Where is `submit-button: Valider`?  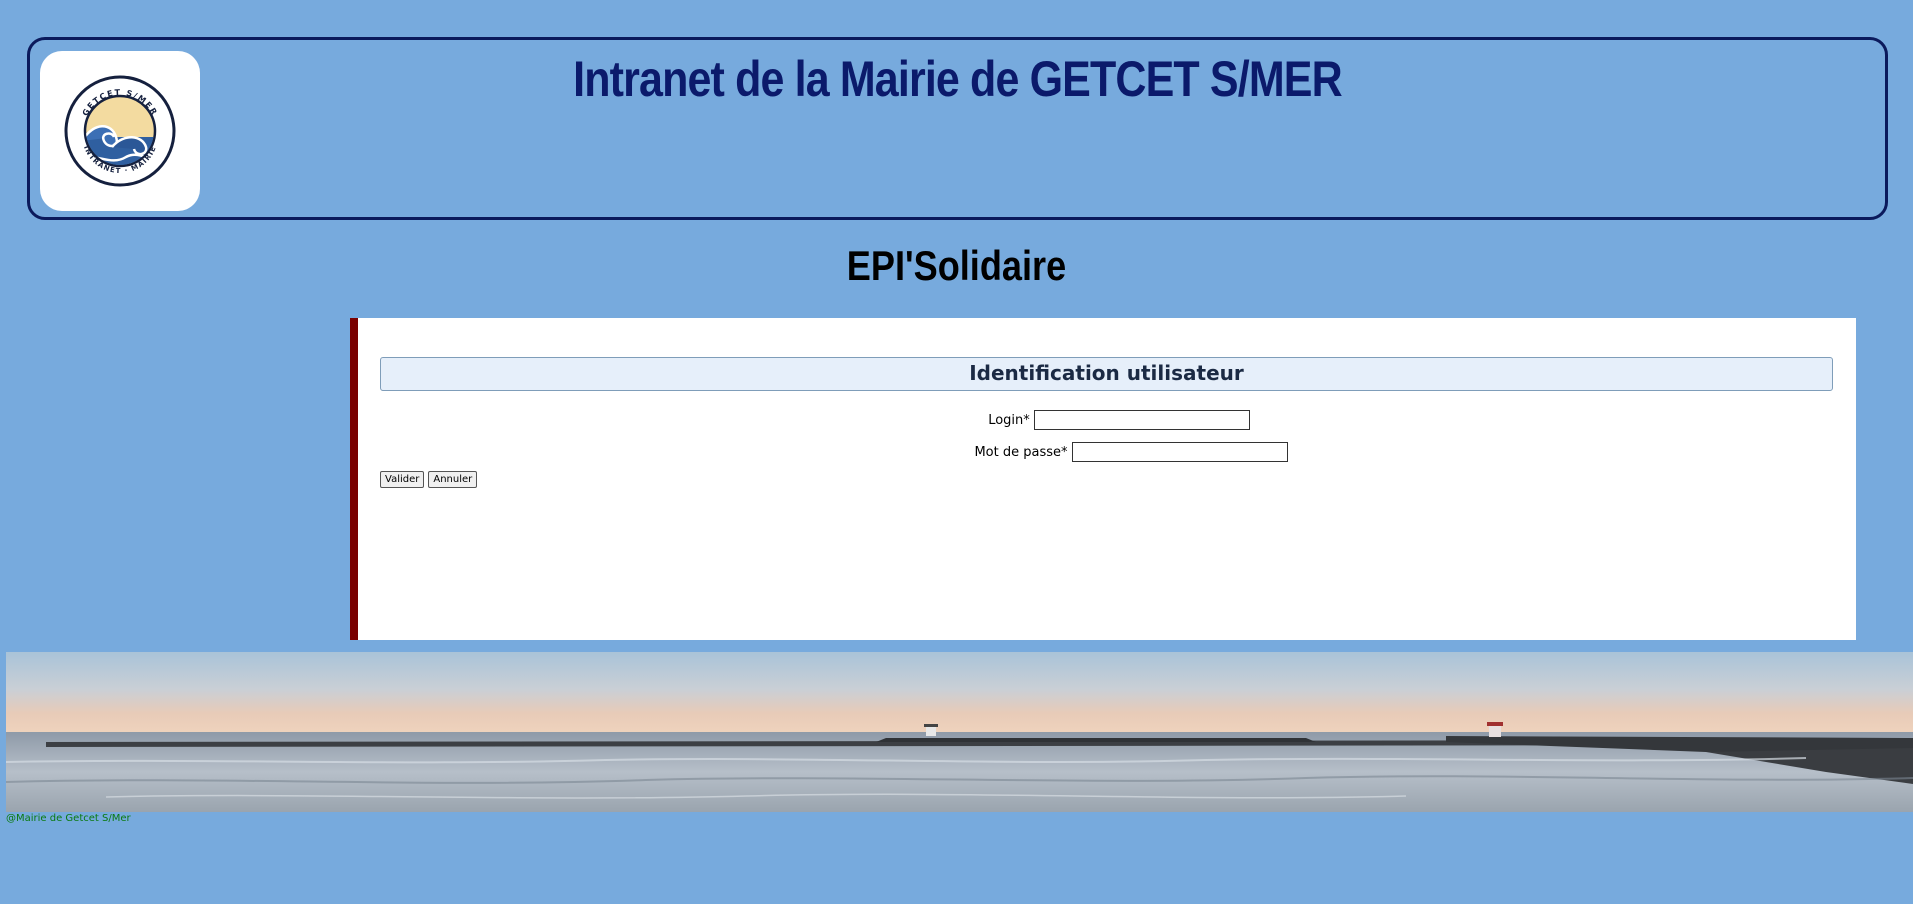
submit-button: Valider is located at coordinates (402, 479).